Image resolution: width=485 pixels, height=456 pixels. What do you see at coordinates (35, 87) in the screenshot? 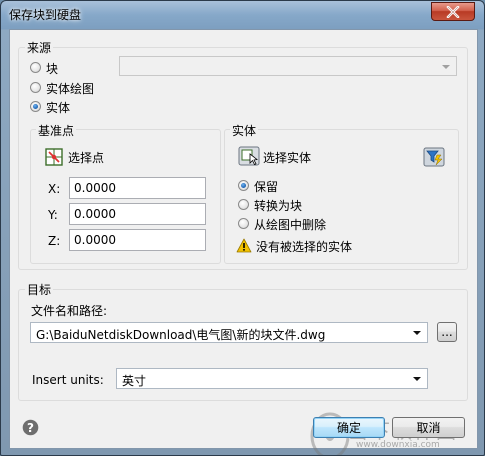
I see `source-option-drawing-radio` at bounding box center [35, 87].